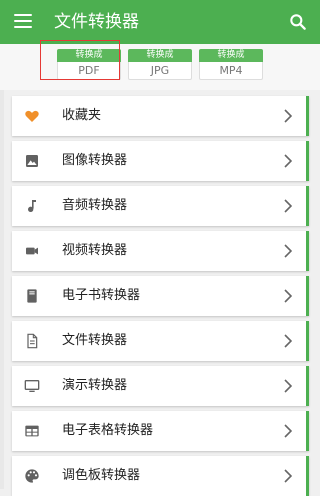 Image resolution: width=320 pixels, height=496 pixels. What do you see at coordinates (32, 341) in the screenshot?
I see `document-icon` at bounding box center [32, 341].